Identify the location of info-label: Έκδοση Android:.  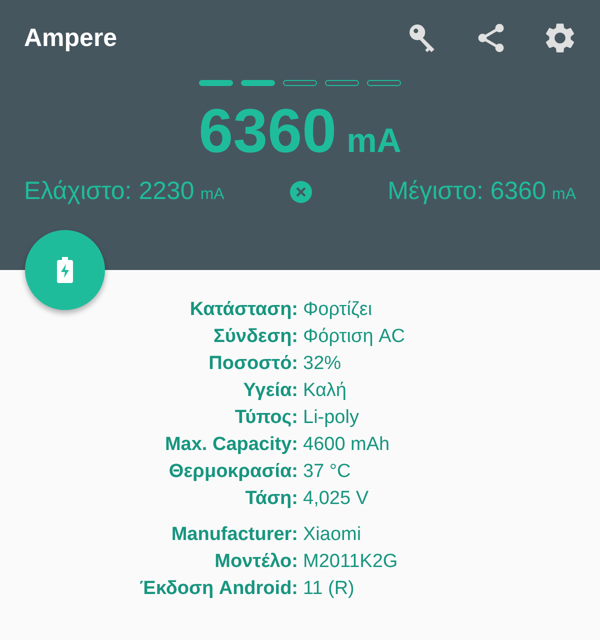
(219, 589).